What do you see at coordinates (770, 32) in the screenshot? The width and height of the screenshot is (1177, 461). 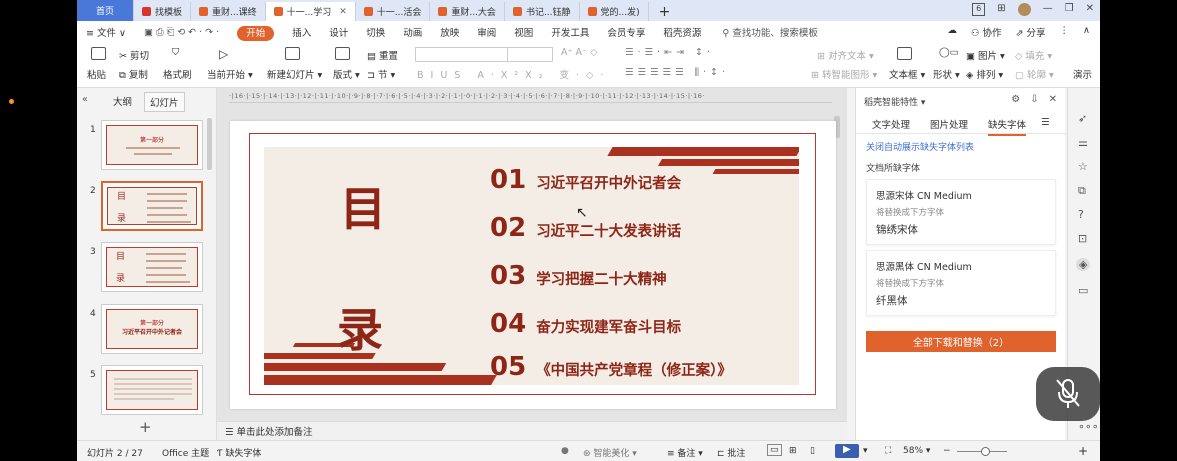 I see `search-box: ⚲ 查找功能、搜索模板` at bounding box center [770, 32].